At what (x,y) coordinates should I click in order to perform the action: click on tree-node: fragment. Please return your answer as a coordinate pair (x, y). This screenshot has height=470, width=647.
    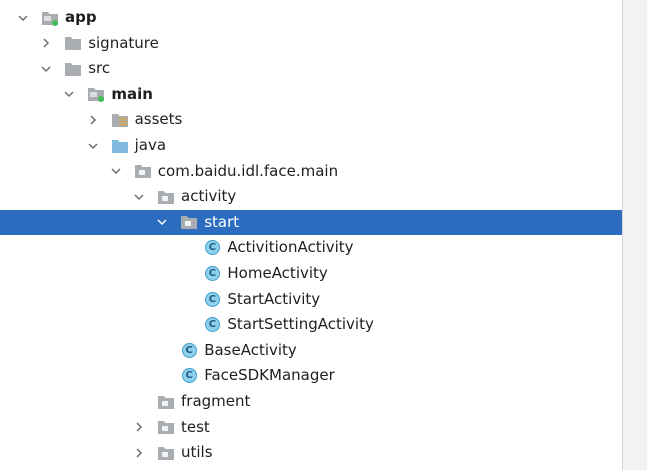
    Looking at the image, I should click on (311, 401).